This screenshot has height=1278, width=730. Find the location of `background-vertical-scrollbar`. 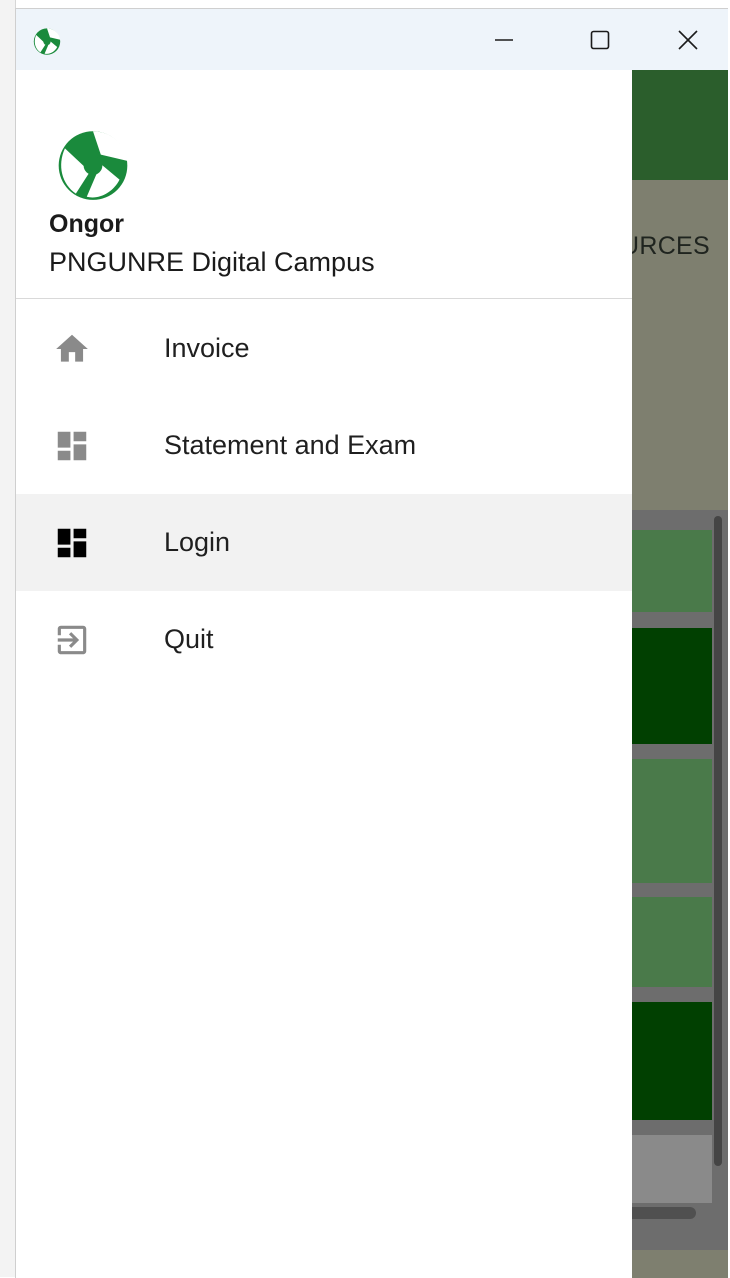

background-vertical-scrollbar is located at coordinates (718, 841).